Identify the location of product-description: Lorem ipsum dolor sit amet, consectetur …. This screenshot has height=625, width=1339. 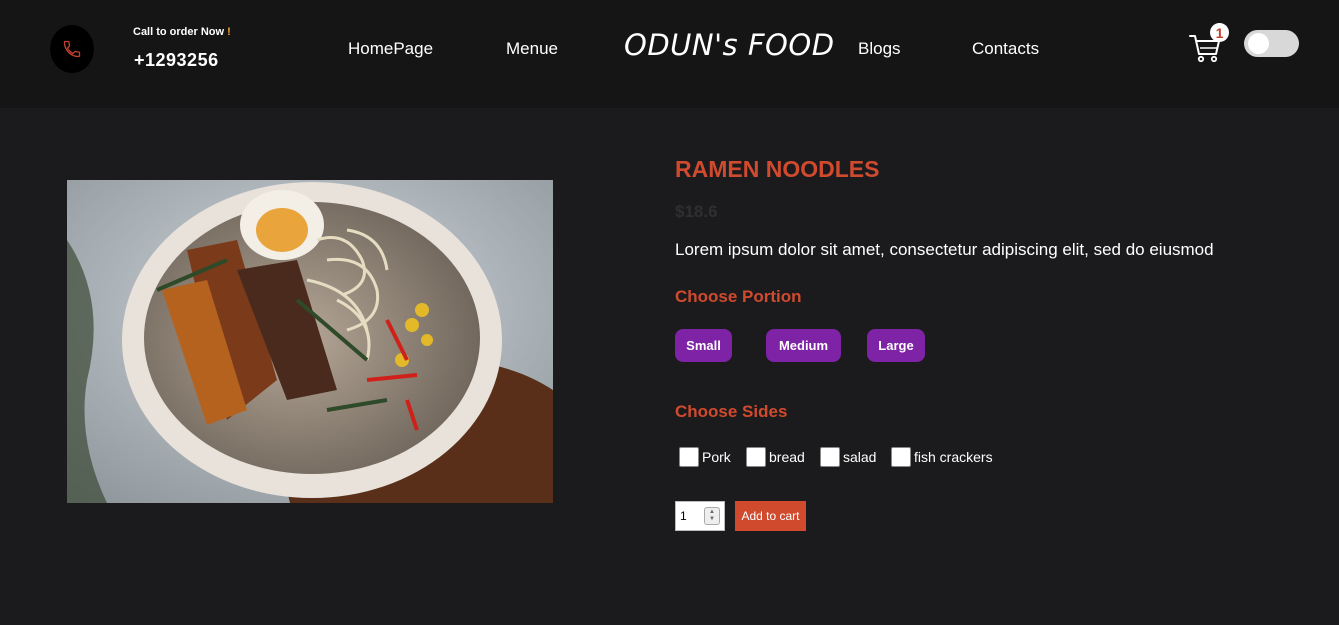
(944, 249).